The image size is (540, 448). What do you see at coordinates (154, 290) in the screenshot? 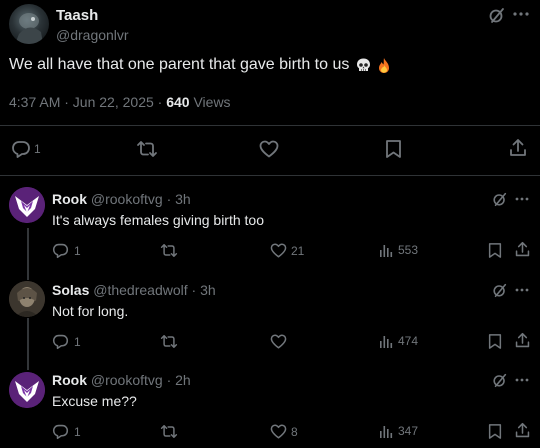
I see `reply-handle: @thedreadwolf · 3h` at bounding box center [154, 290].